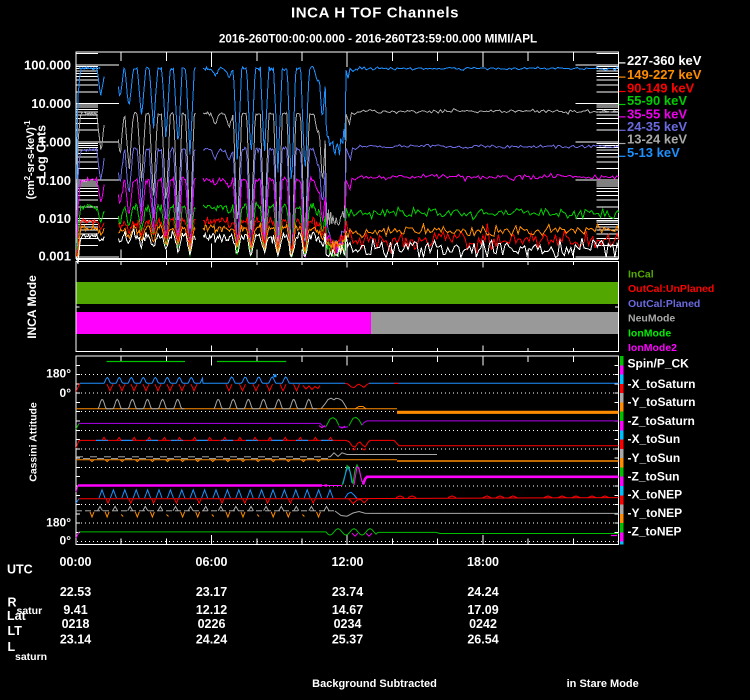 The height and width of the screenshot is (700, 750). I want to click on svg-text: -Y_toSun, so click(654, 458).